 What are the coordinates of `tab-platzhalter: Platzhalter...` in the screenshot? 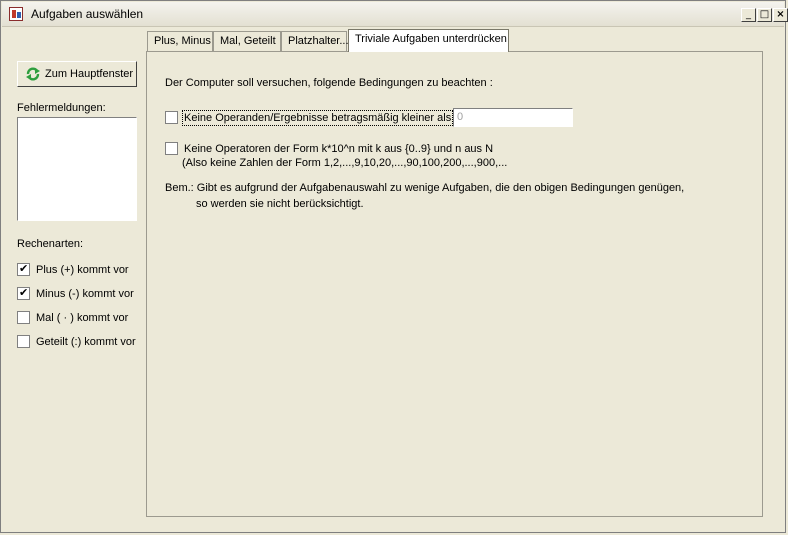 It's located at (315, 41).